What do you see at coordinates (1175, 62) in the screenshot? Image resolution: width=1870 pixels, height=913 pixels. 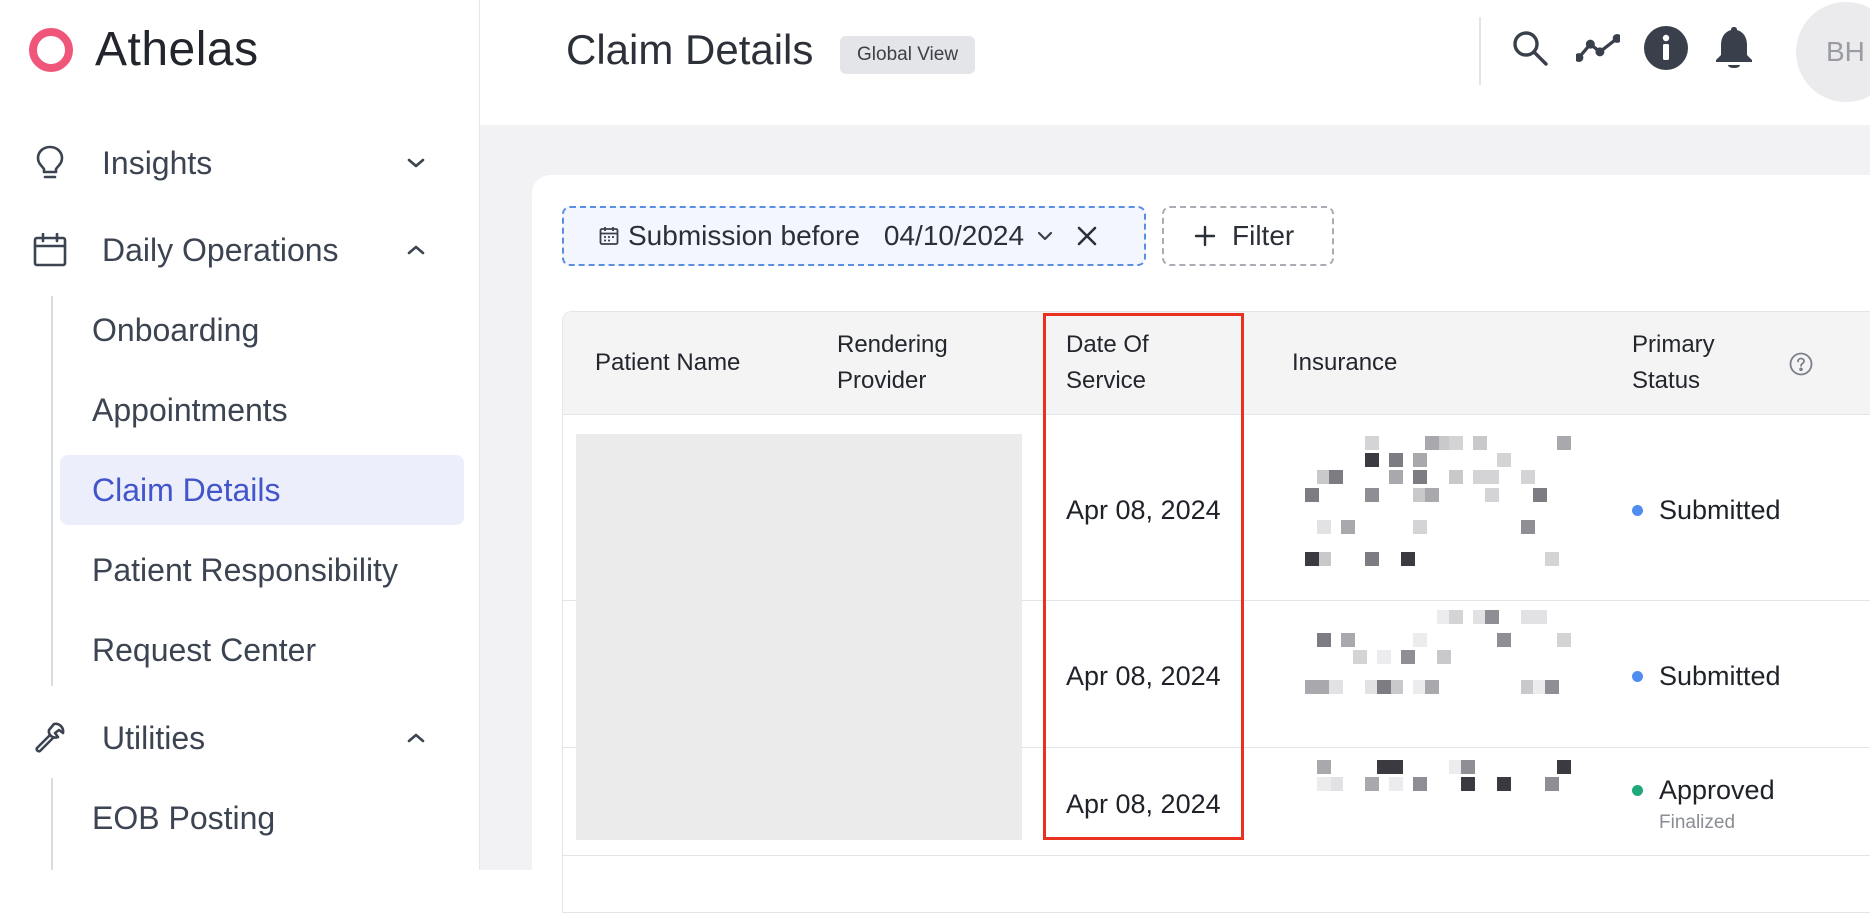 I see `top-header: Claim Details Global View BH` at bounding box center [1175, 62].